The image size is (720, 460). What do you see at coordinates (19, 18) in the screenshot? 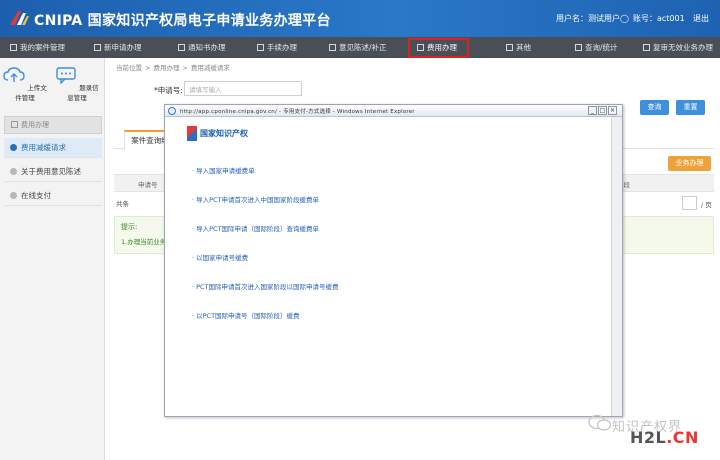
I see `cnipa-logo-icon` at bounding box center [19, 18].